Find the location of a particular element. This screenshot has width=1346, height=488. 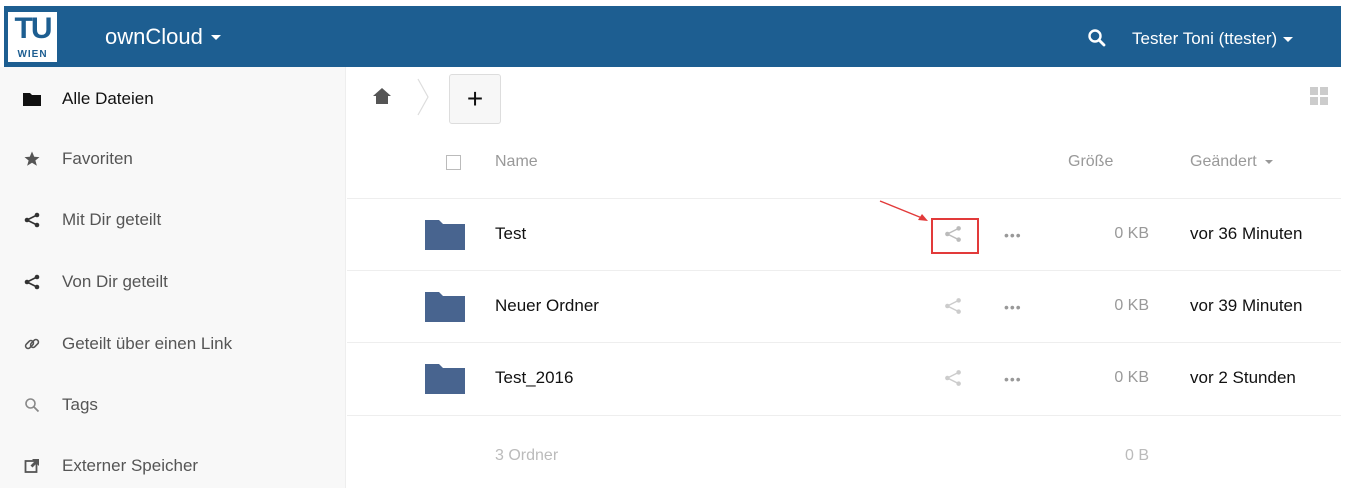

sidebar-item-favorites: Favoriten is located at coordinates (173, 159).